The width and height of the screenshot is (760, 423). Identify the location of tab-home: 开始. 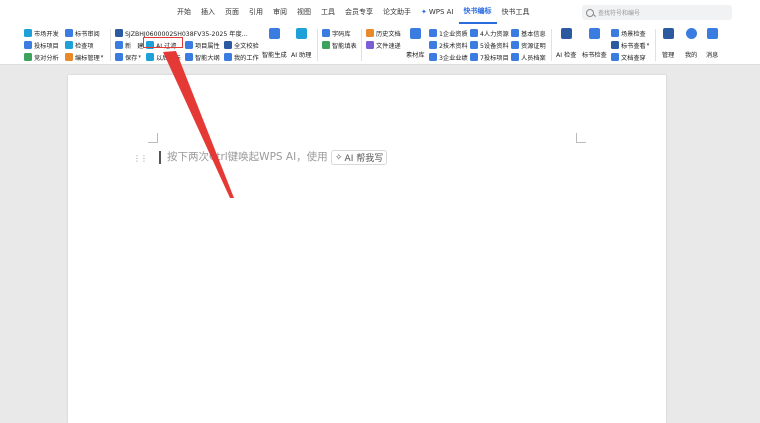
(184, 12).